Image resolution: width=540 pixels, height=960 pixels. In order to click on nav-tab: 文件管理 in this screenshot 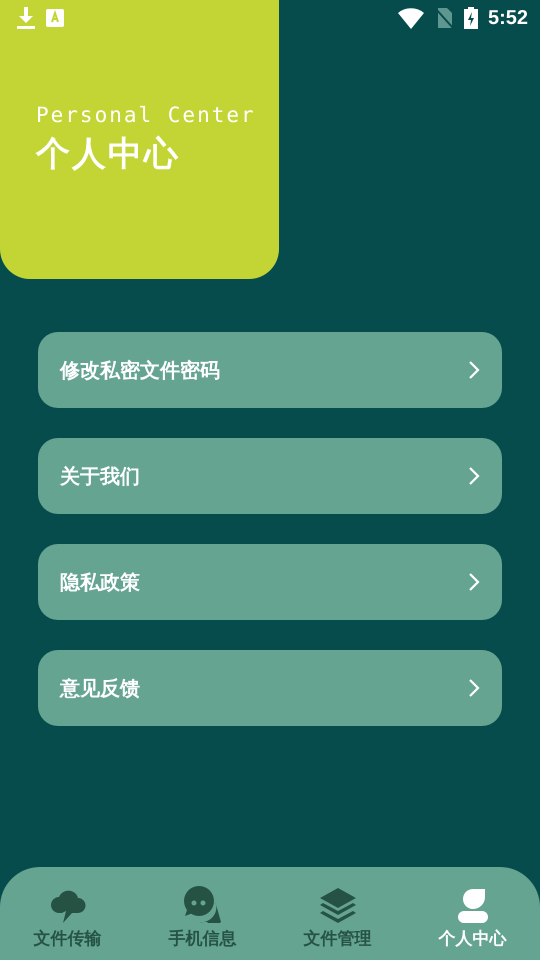, I will do `click(337, 913)`.